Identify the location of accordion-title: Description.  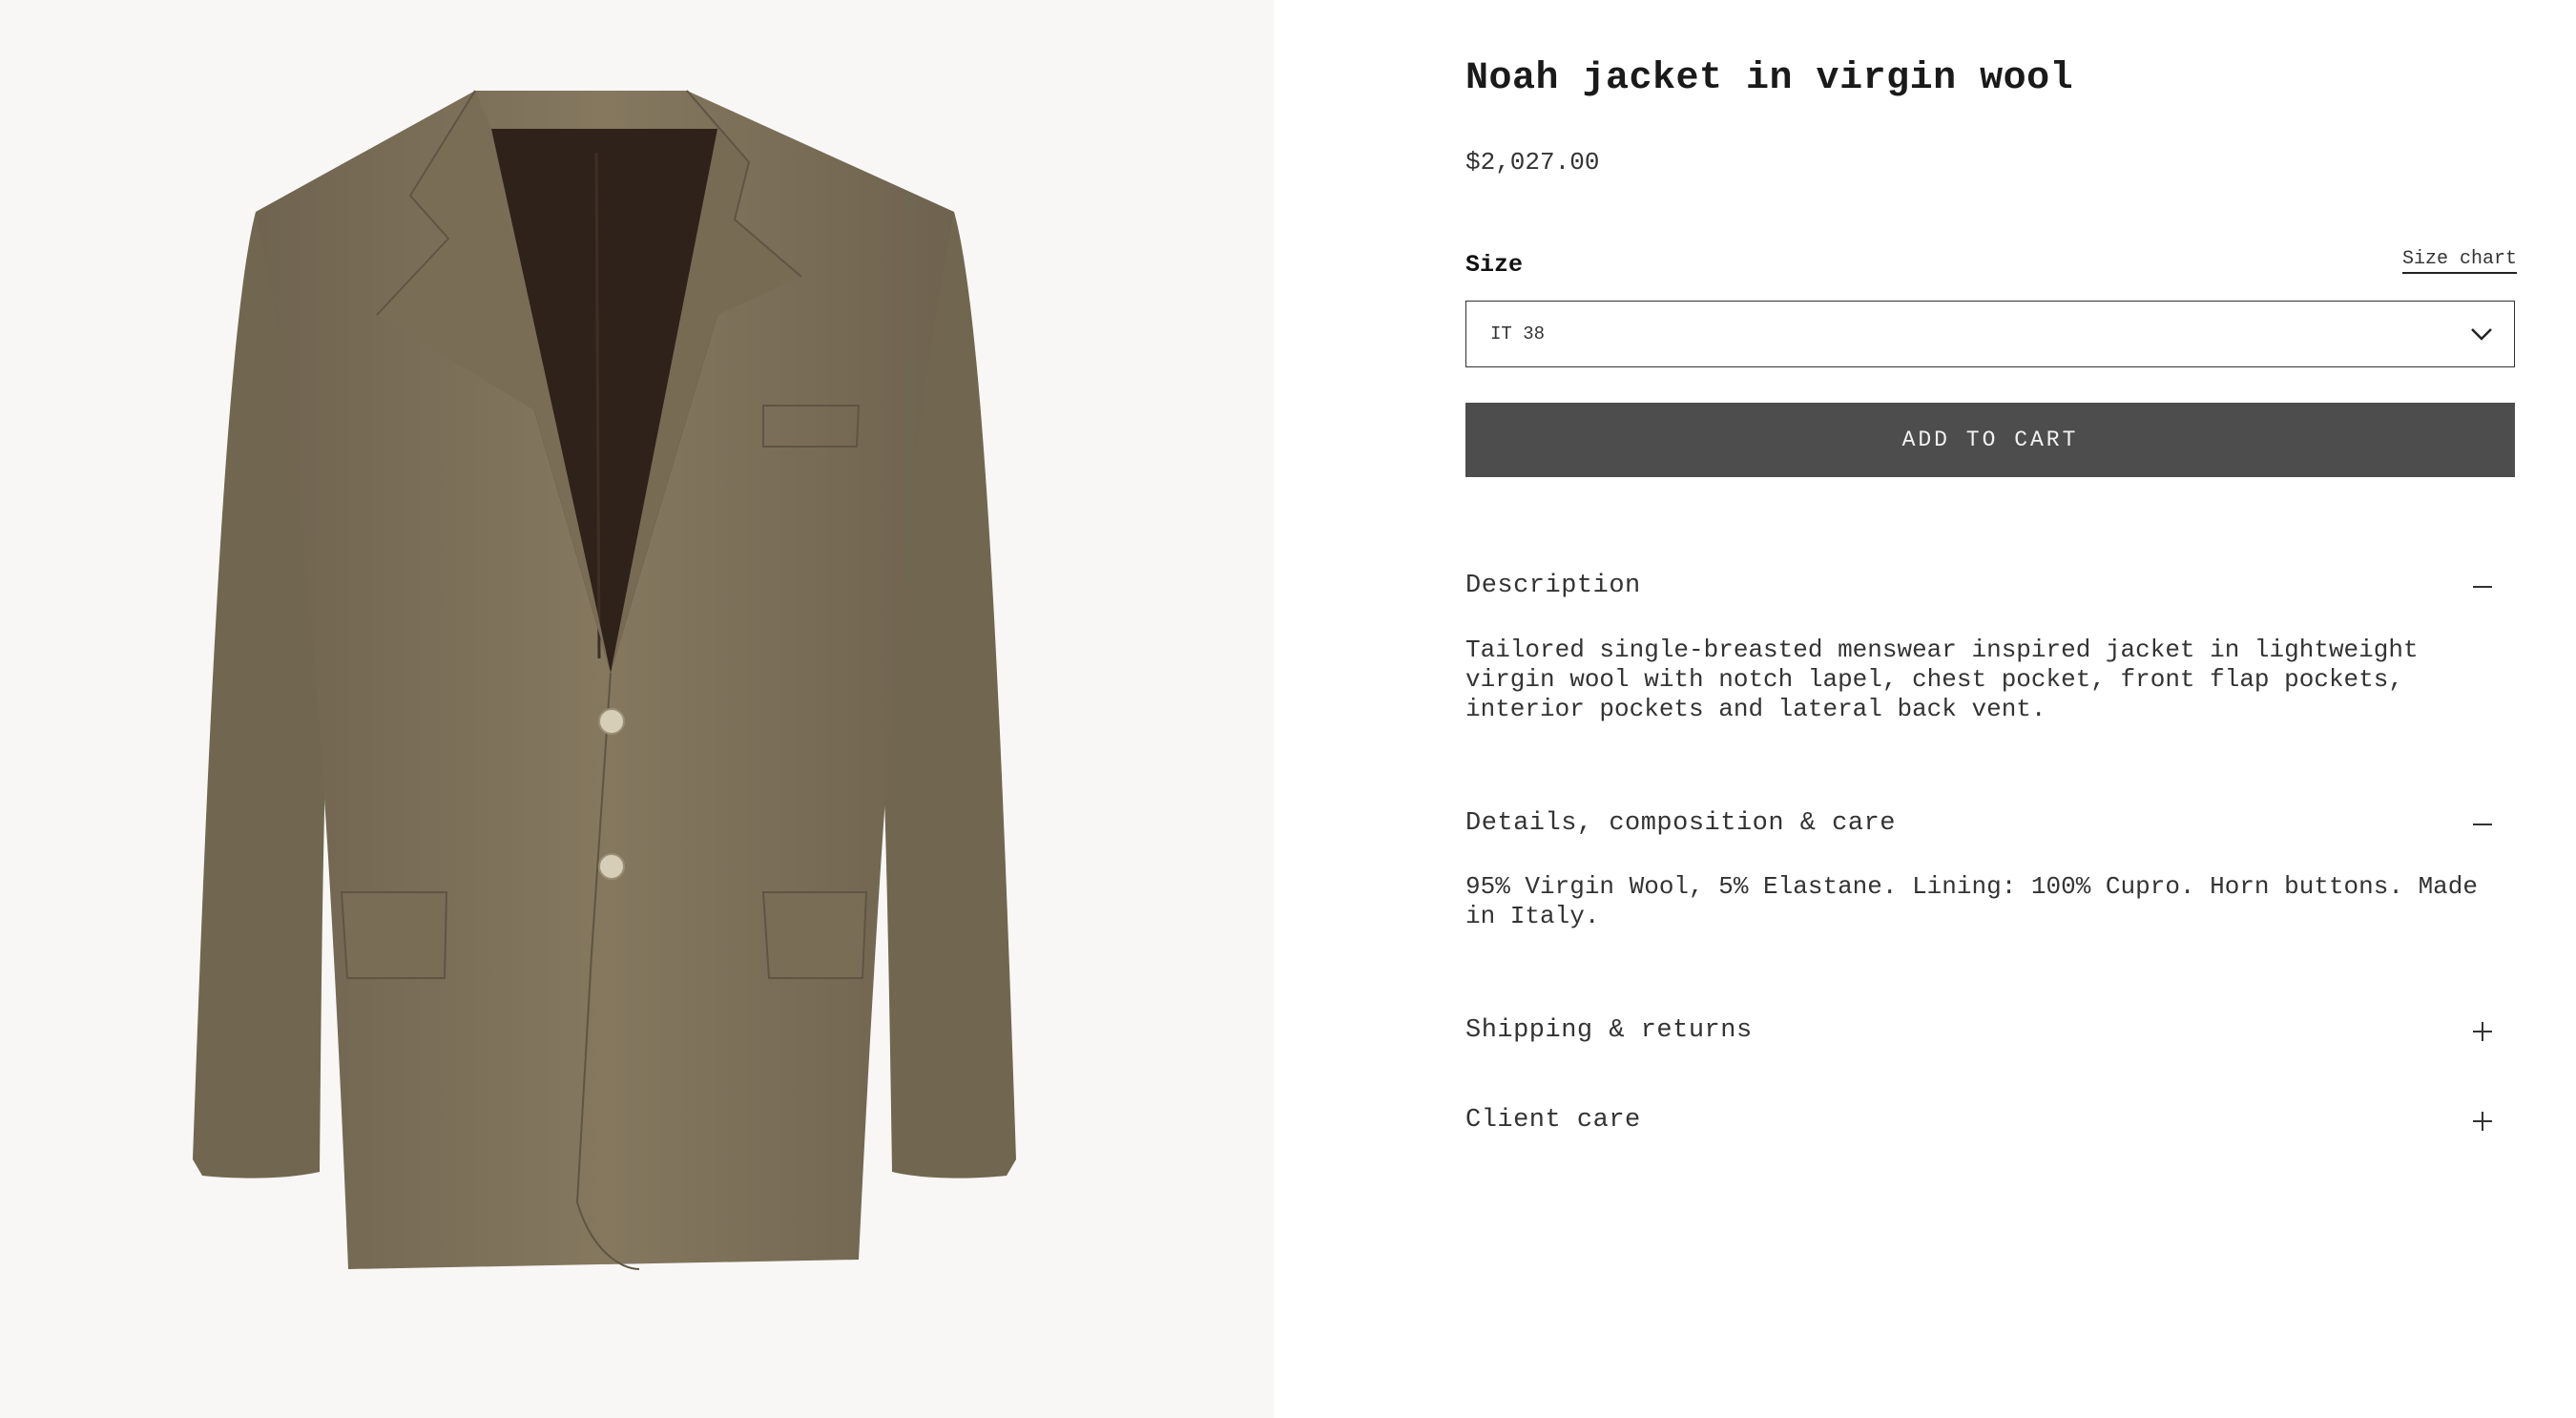
(1553, 586).